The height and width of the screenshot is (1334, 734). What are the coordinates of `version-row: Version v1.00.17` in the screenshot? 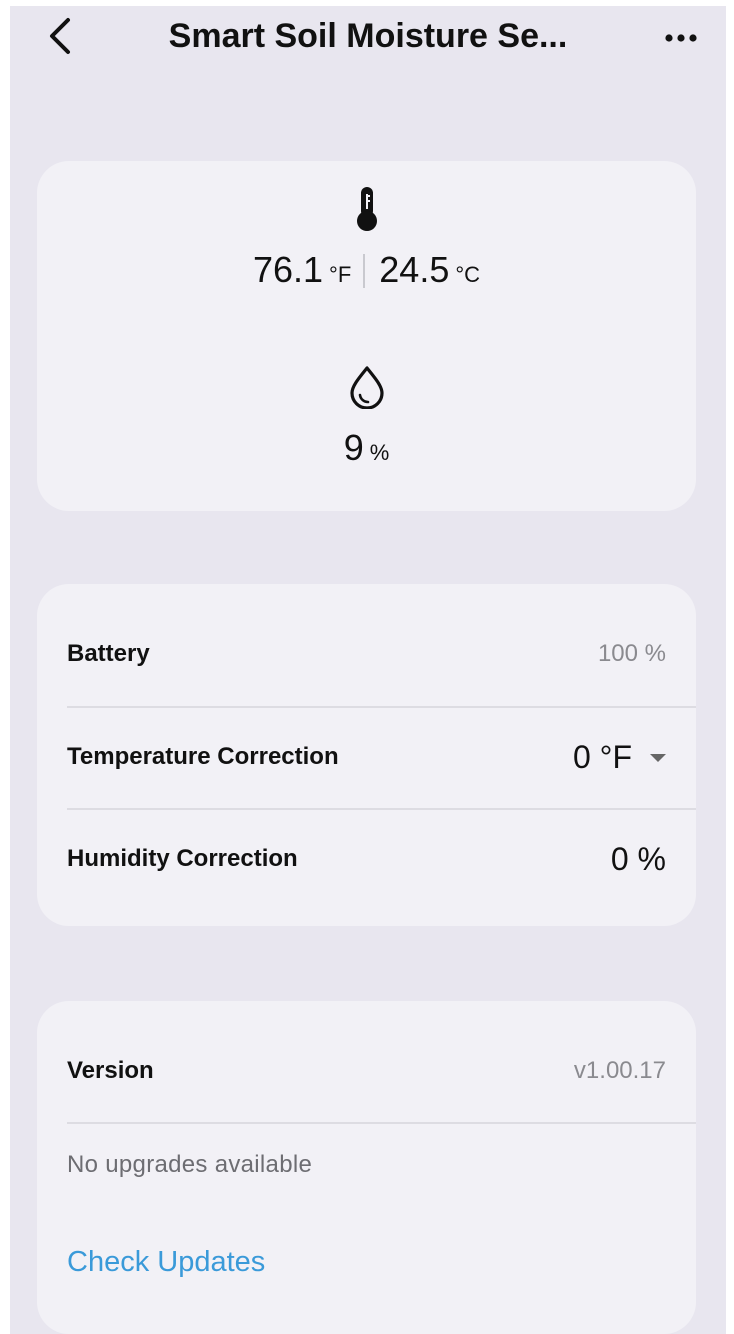 It's located at (366, 1071).